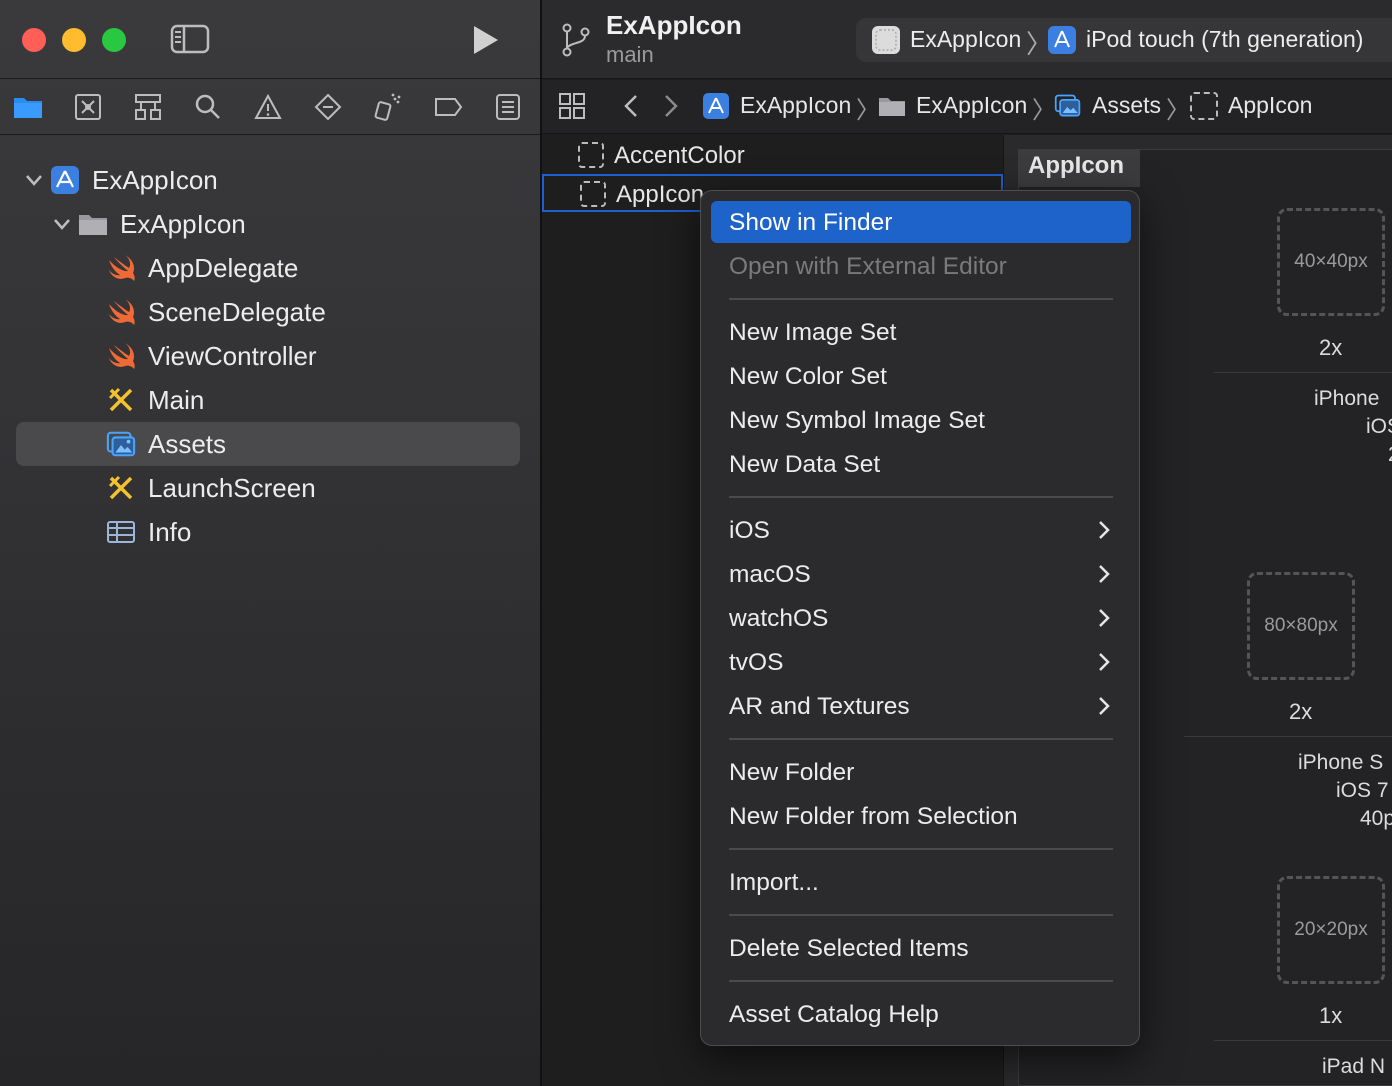 The image size is (1392, 1086). Describe the element at coordinates (1390, 455) in the screenshot. I see `group-label: 2` at that location.